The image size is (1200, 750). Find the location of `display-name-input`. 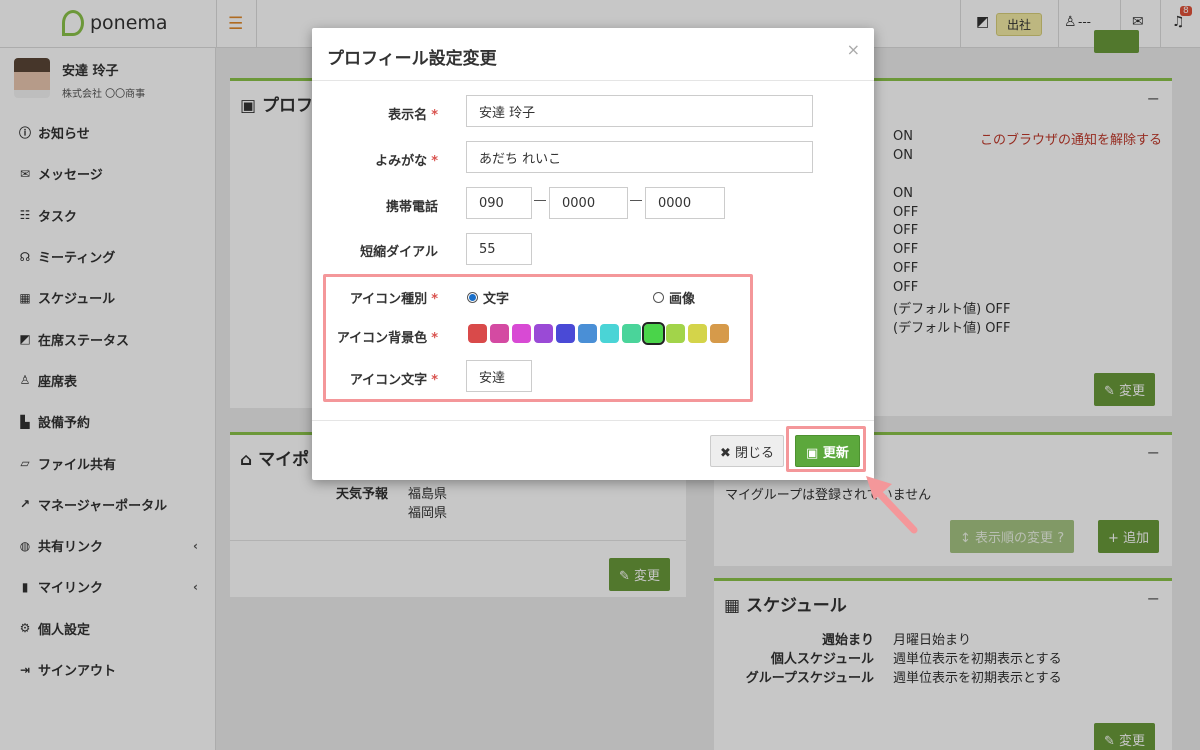

display-name-input is located at coordinates (639, 111).